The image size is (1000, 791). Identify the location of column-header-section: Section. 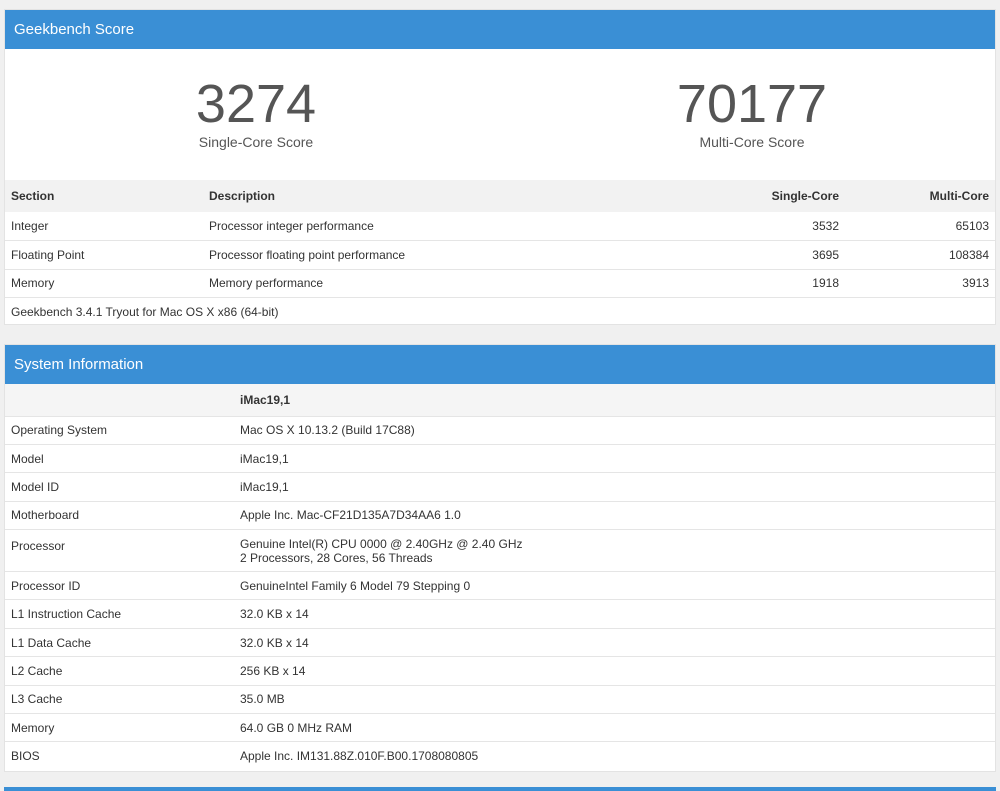
(104, 196).